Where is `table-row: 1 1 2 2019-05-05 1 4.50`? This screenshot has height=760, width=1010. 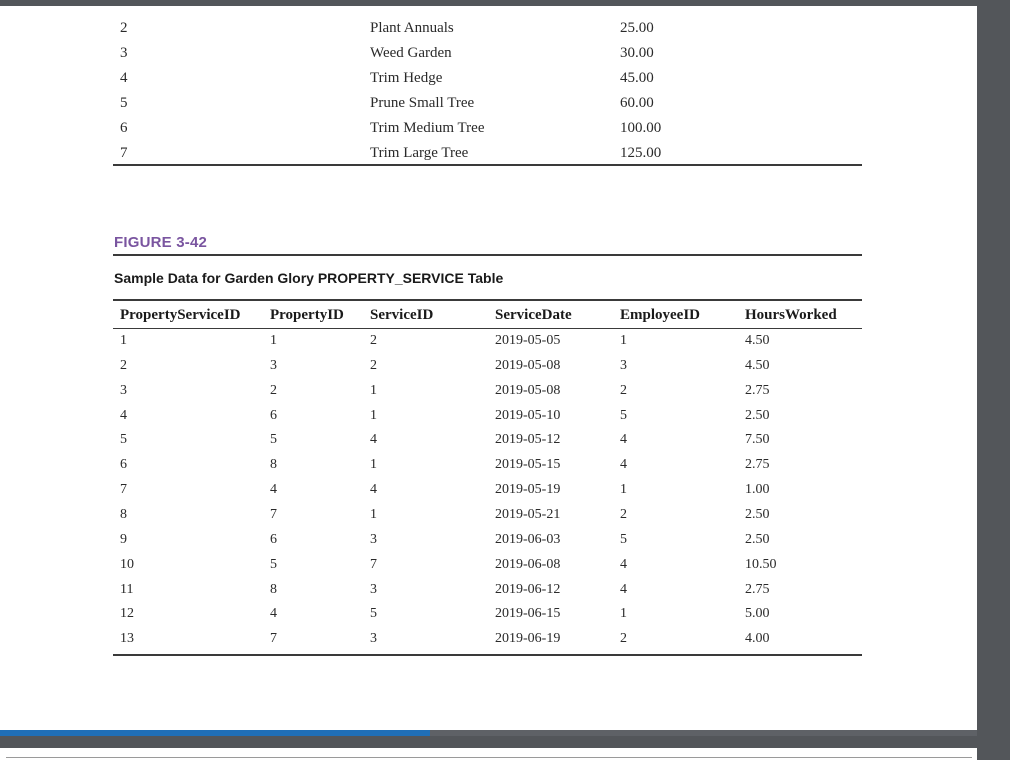
table-row: 1 1 2 2019-05-05 1 4.50 is located at coordinates (488, 343).